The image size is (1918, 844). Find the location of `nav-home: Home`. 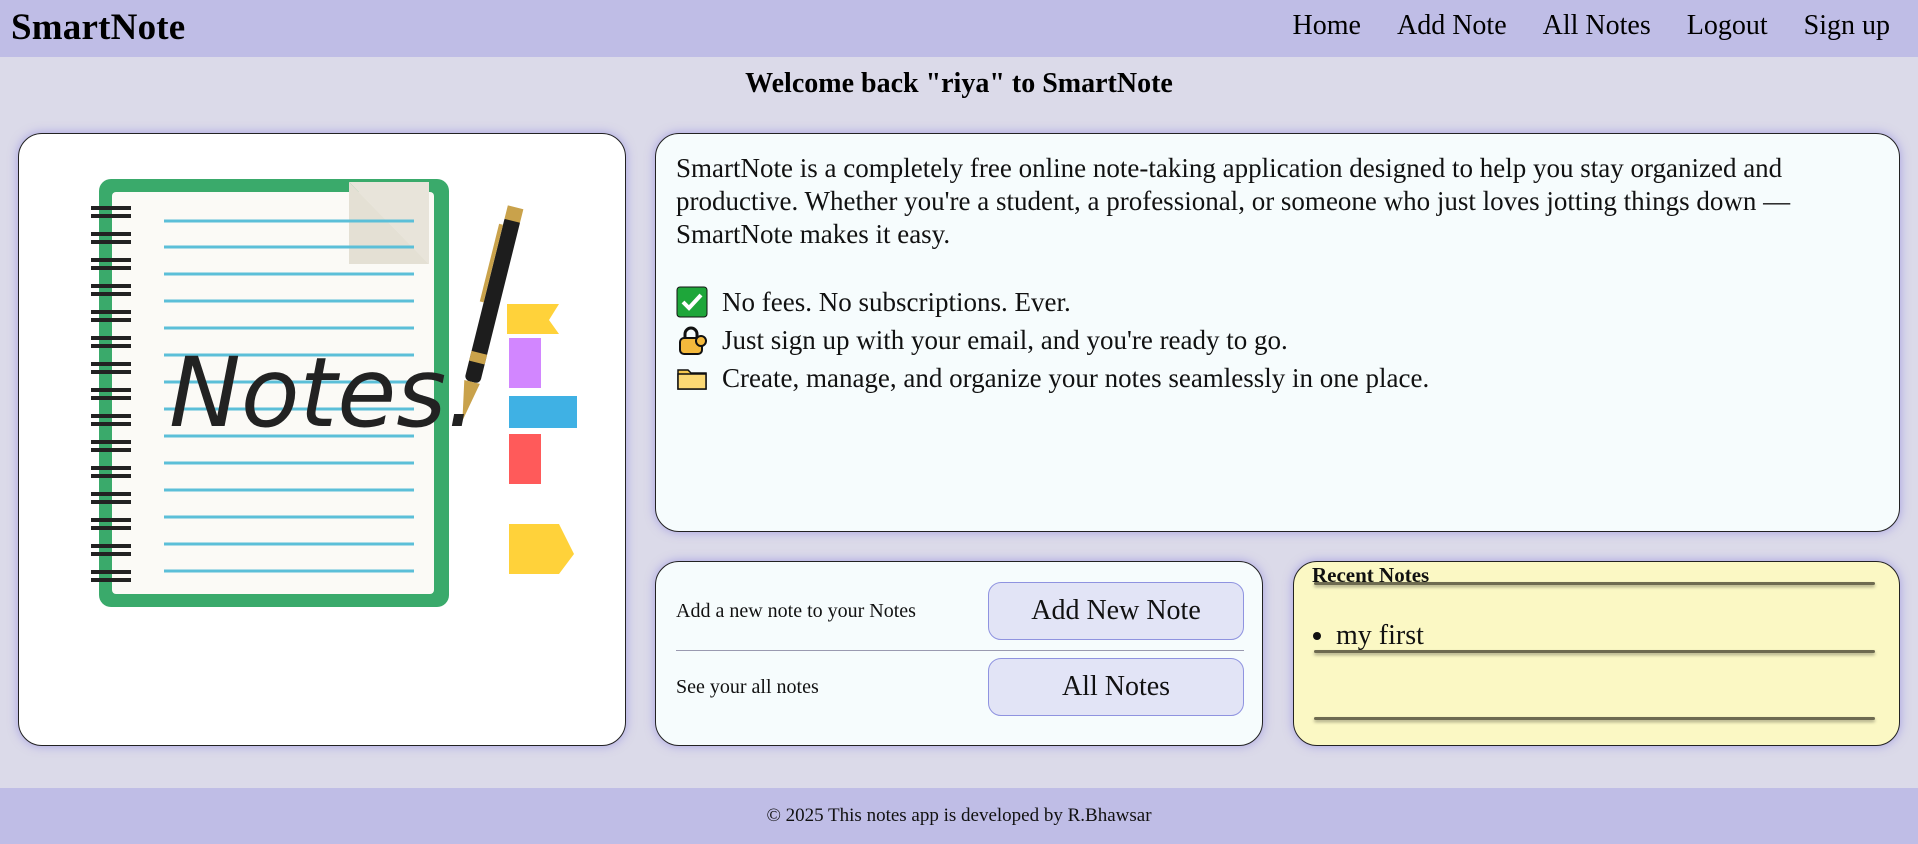

nav-home: Home is located at coordinates (1327, 26).